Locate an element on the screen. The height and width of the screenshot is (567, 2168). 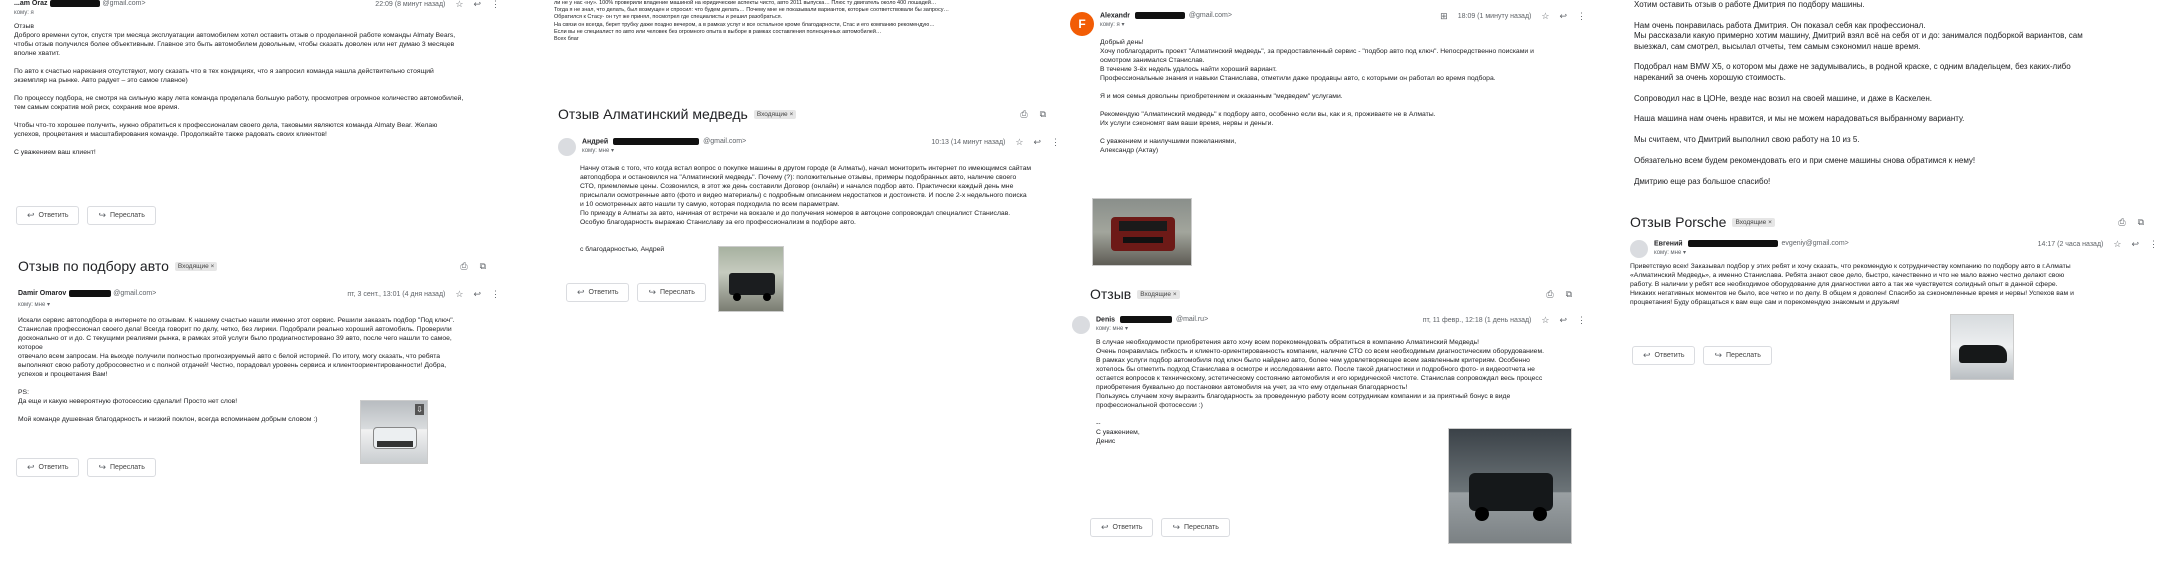
recipient-line: кому: я is located at coordinates (24, 13).